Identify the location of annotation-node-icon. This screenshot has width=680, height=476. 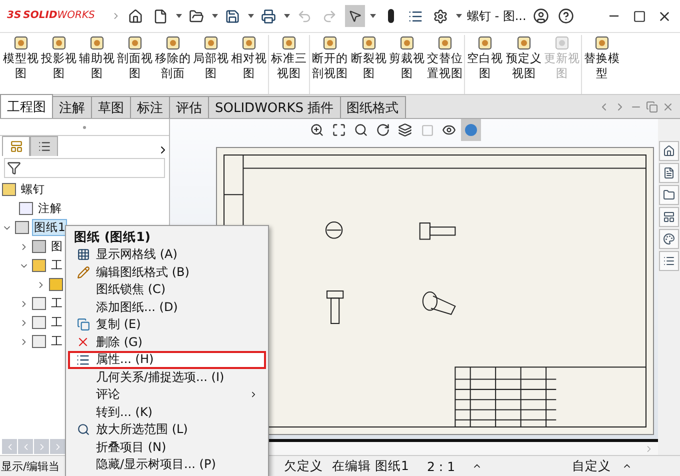
(26, 208).